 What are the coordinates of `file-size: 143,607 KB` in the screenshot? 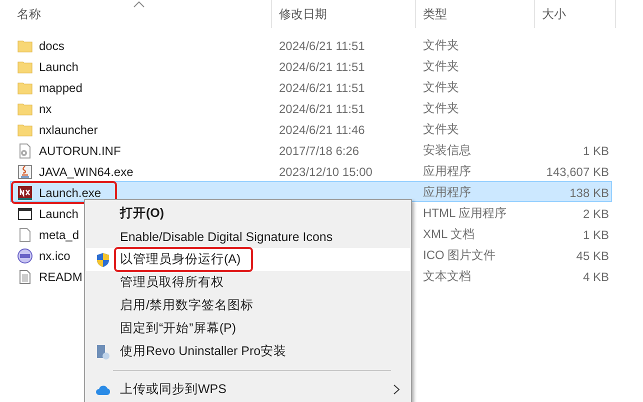 It's located at (577, 171).